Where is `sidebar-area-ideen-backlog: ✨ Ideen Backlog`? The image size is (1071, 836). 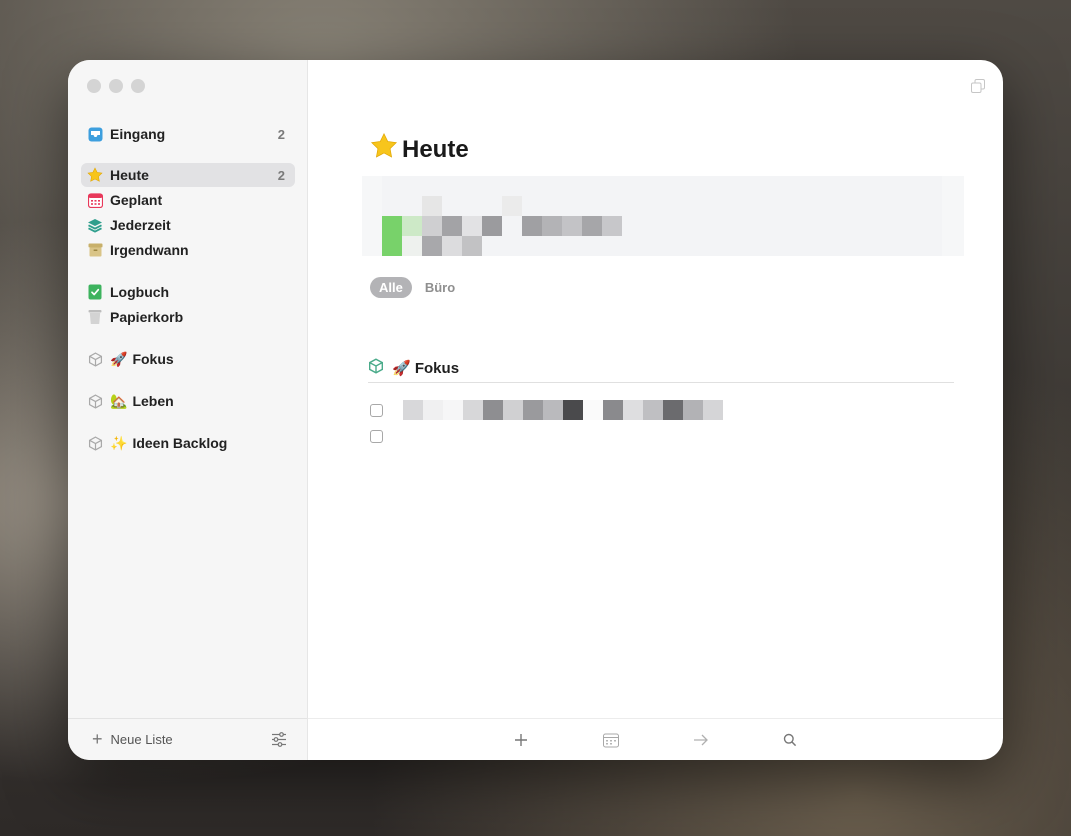 sidebar-area-ideen-backlog: ✨ Ideen Backlog is located at coordinates (188, 443).